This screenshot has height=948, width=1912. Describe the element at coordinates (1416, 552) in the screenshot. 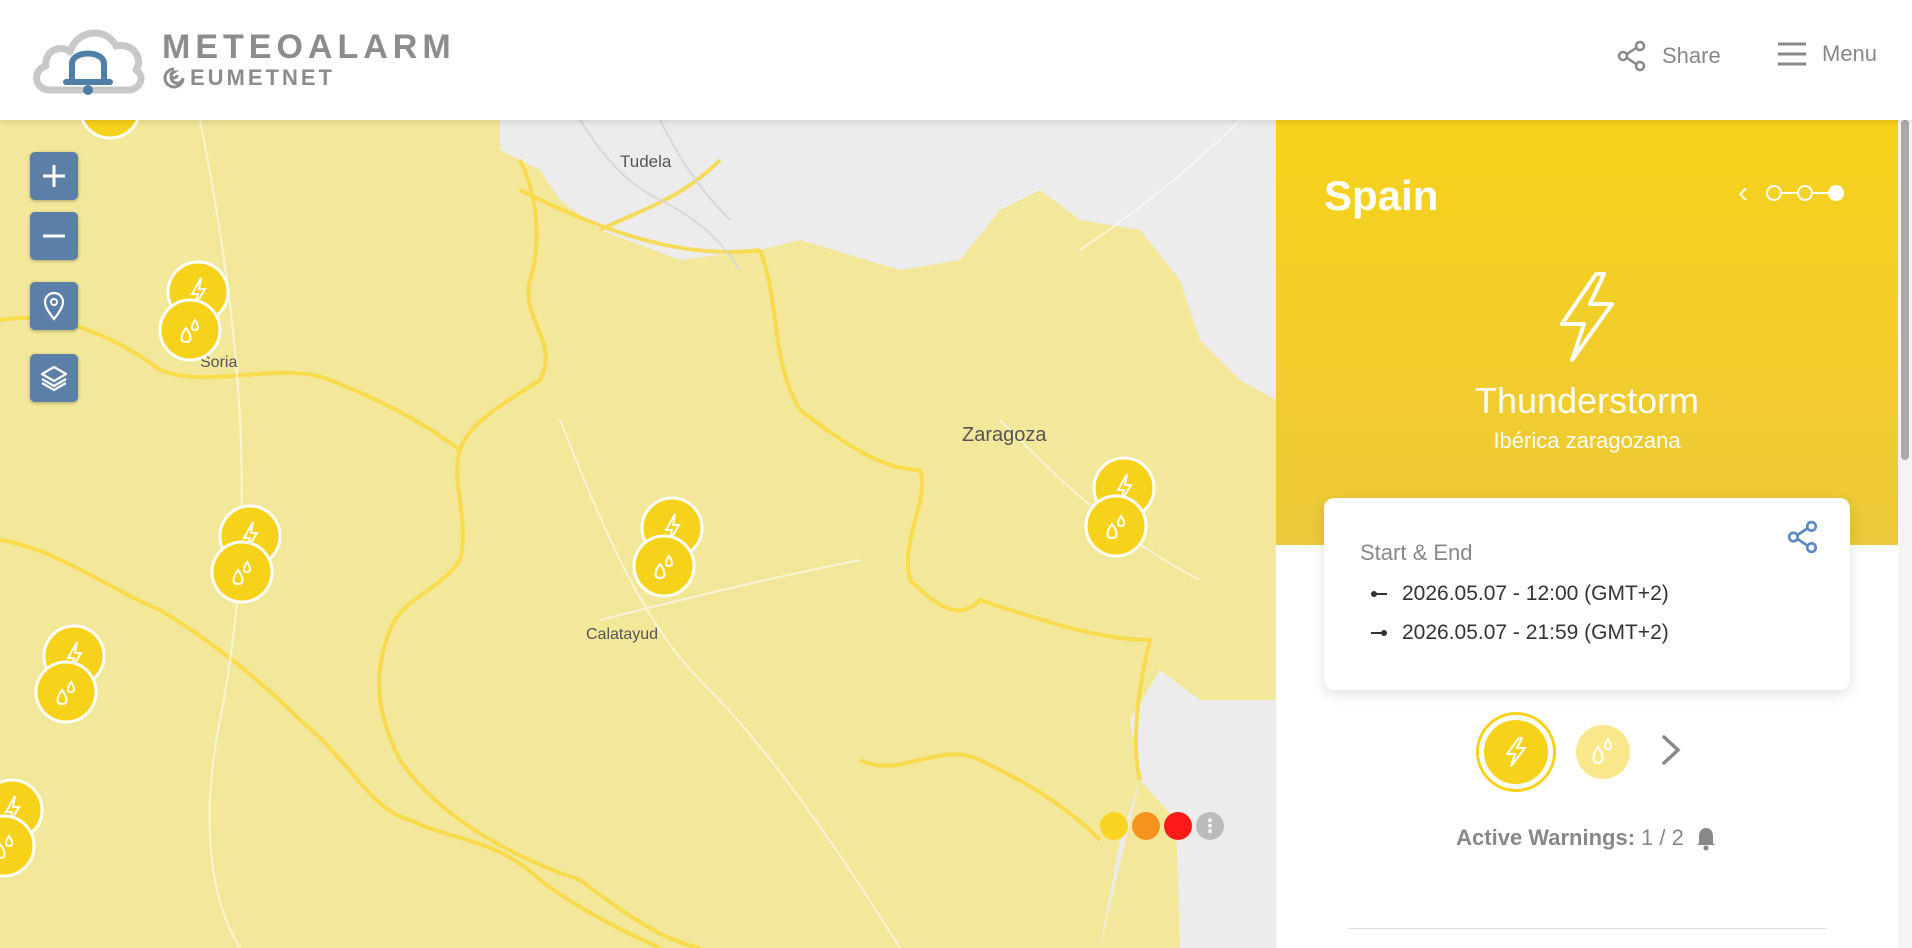

I see `start-end-label: Start & End` at that location.